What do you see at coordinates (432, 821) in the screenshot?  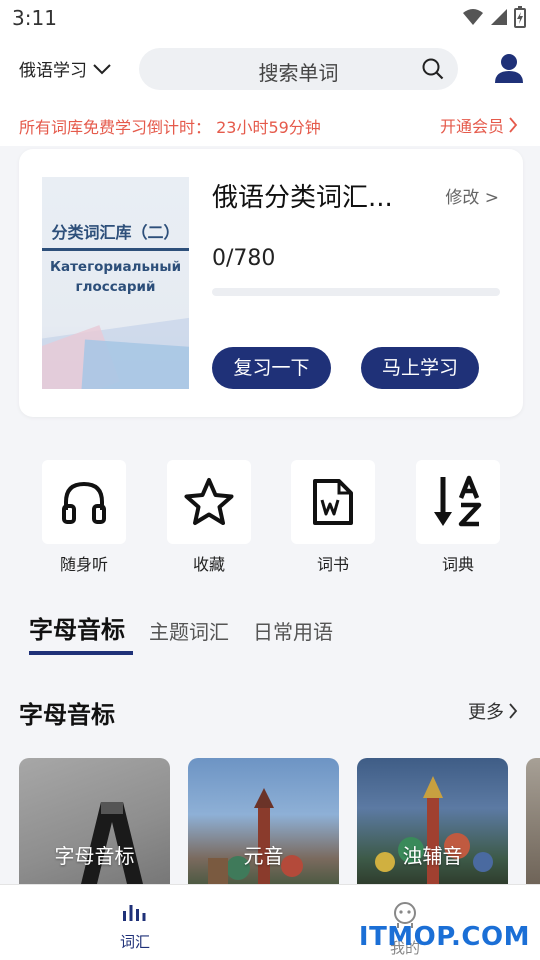 I see `category-card-voiced-consonants: 浊辅音` at bounding box center [432, 821].